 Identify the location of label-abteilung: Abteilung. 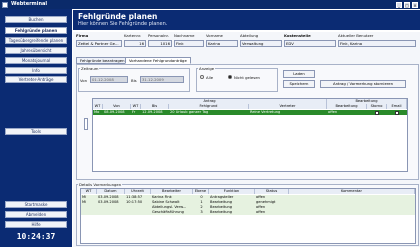
(249, 35).